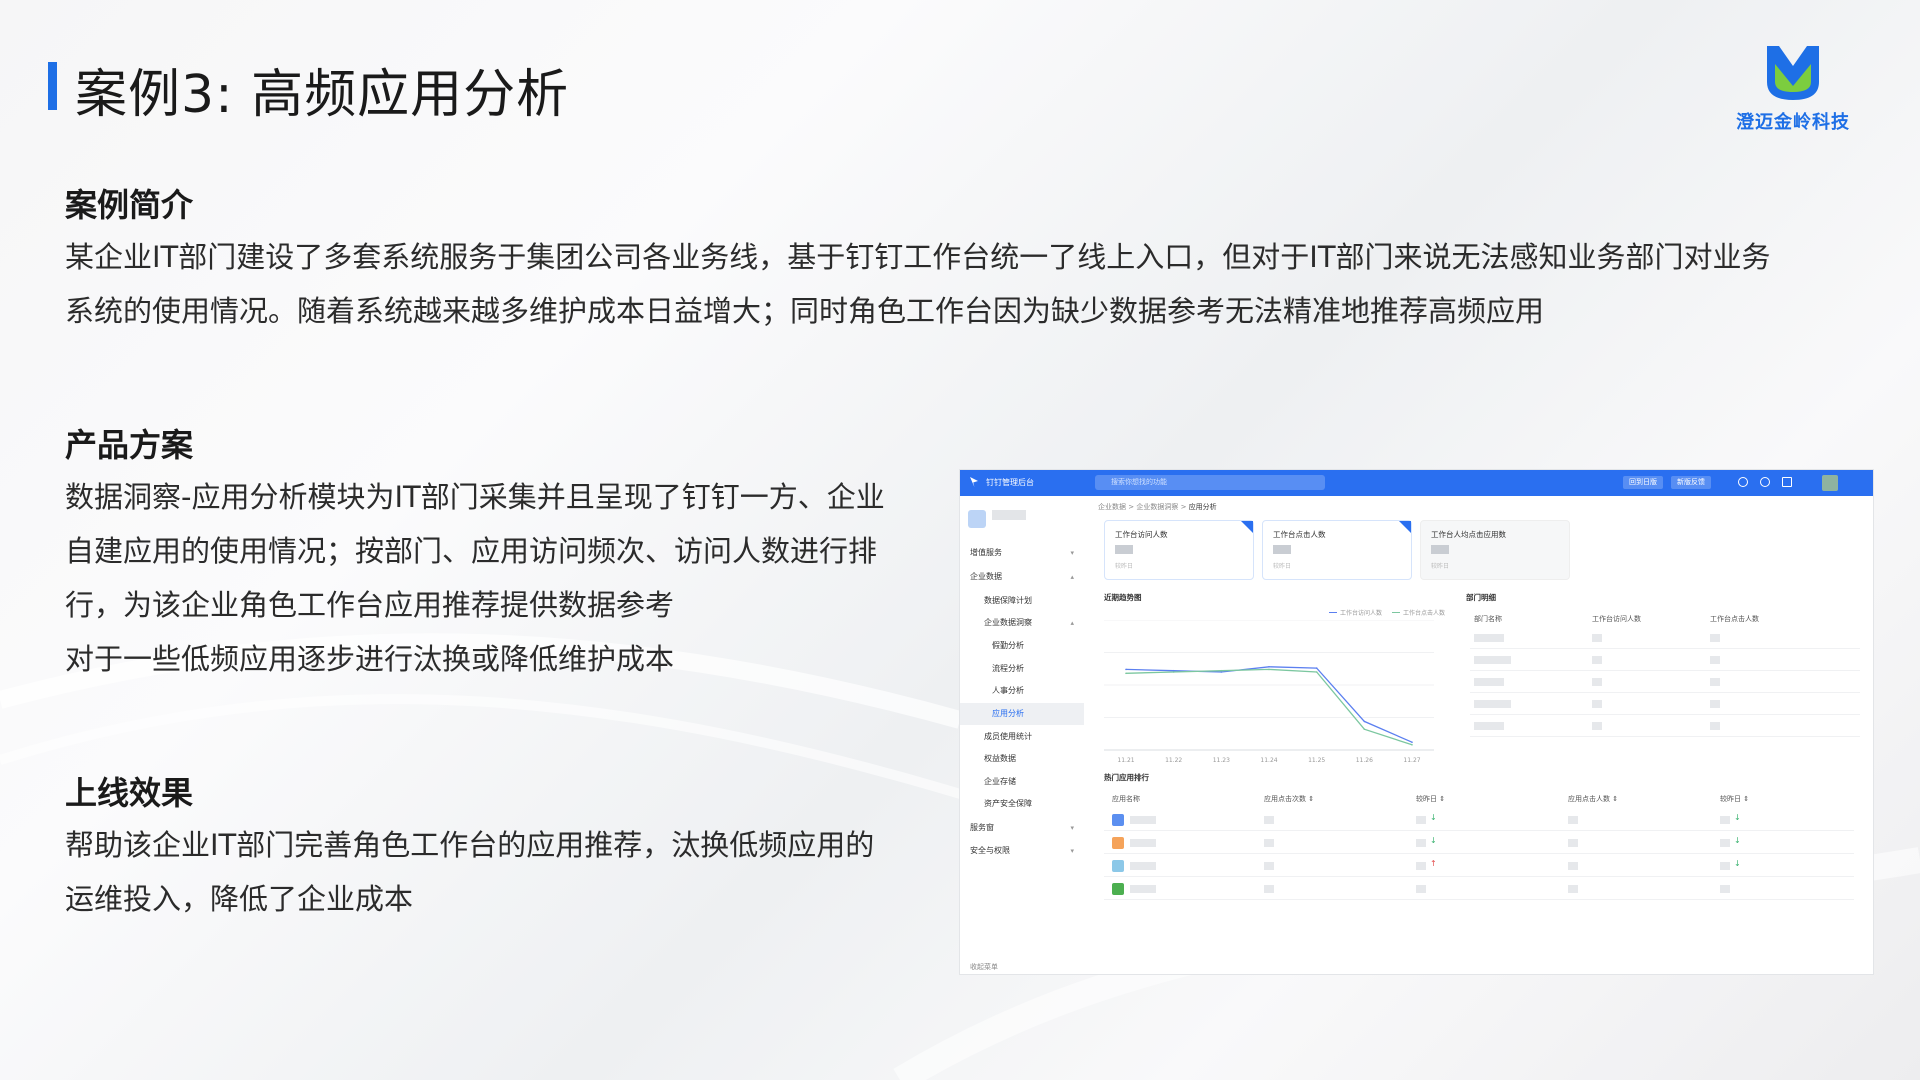 Image resolution: width=1920 pixels, height=1080 pixels. What do you see at coordinates (1210, 482) in the screenshot?
I see `console-search-input: 搜索你想找的功能` at bounding box center [1210, 482].